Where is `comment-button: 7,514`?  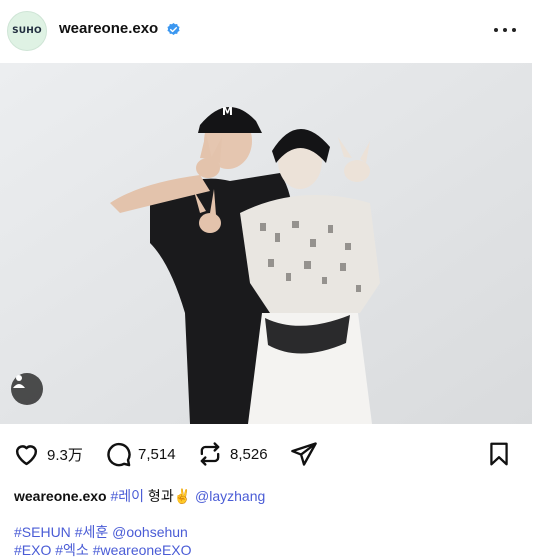
comment-button: 7,514 is located at coordinates (140, 454).